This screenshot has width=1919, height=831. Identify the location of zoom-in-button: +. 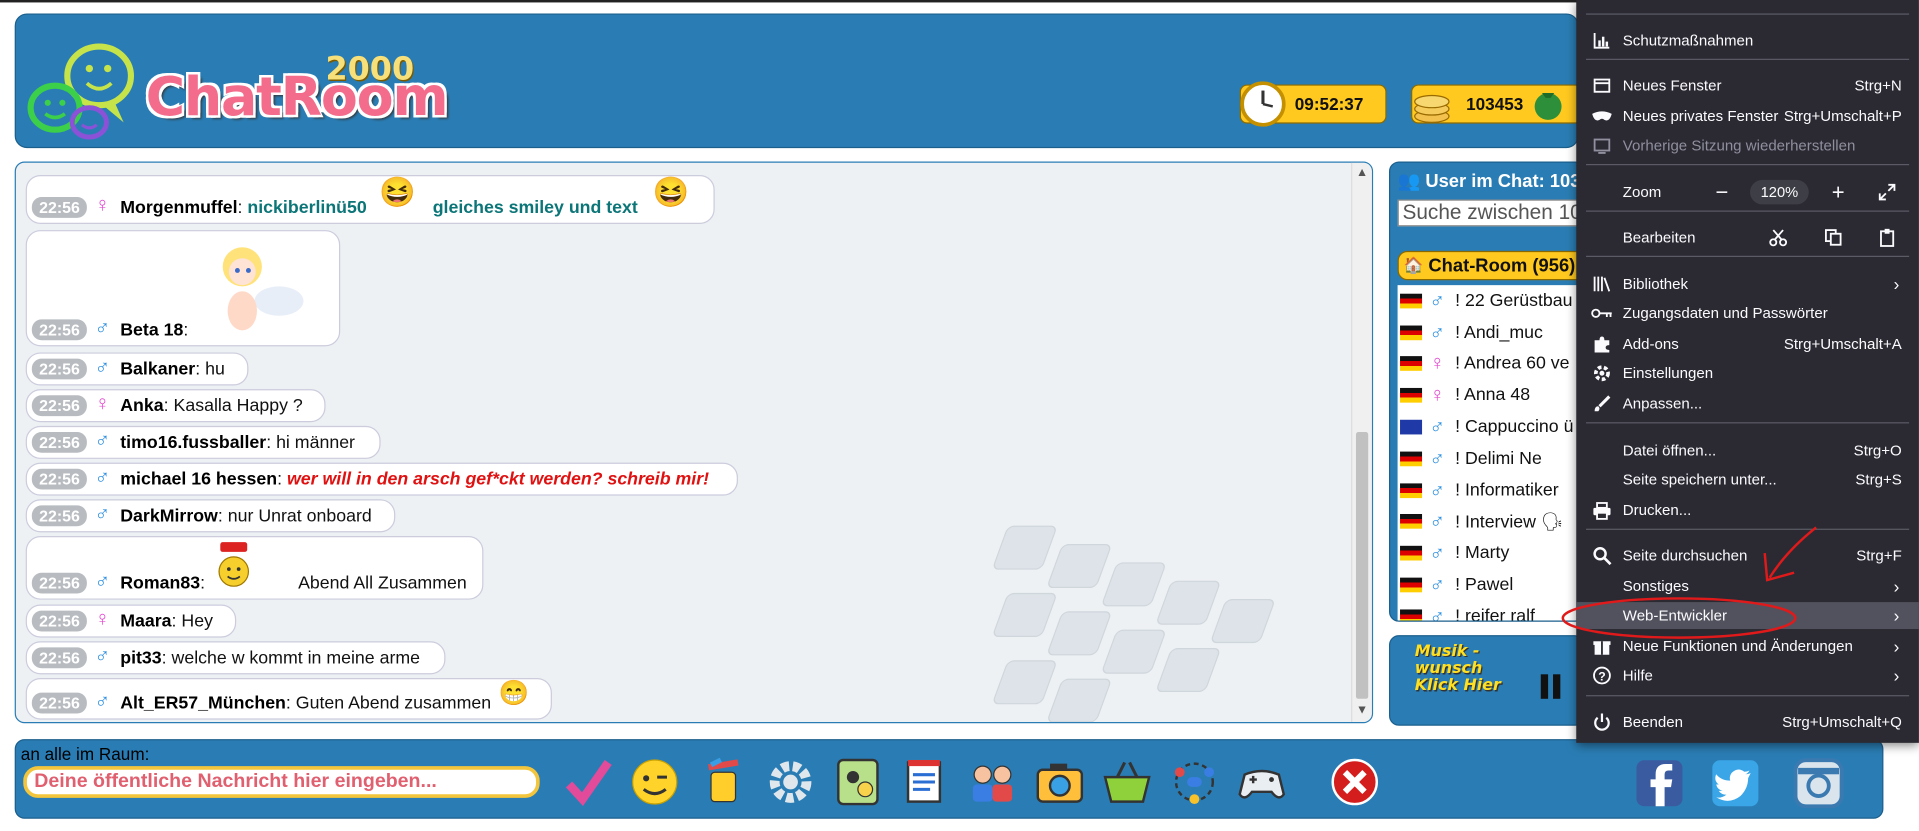
(1838, 192).